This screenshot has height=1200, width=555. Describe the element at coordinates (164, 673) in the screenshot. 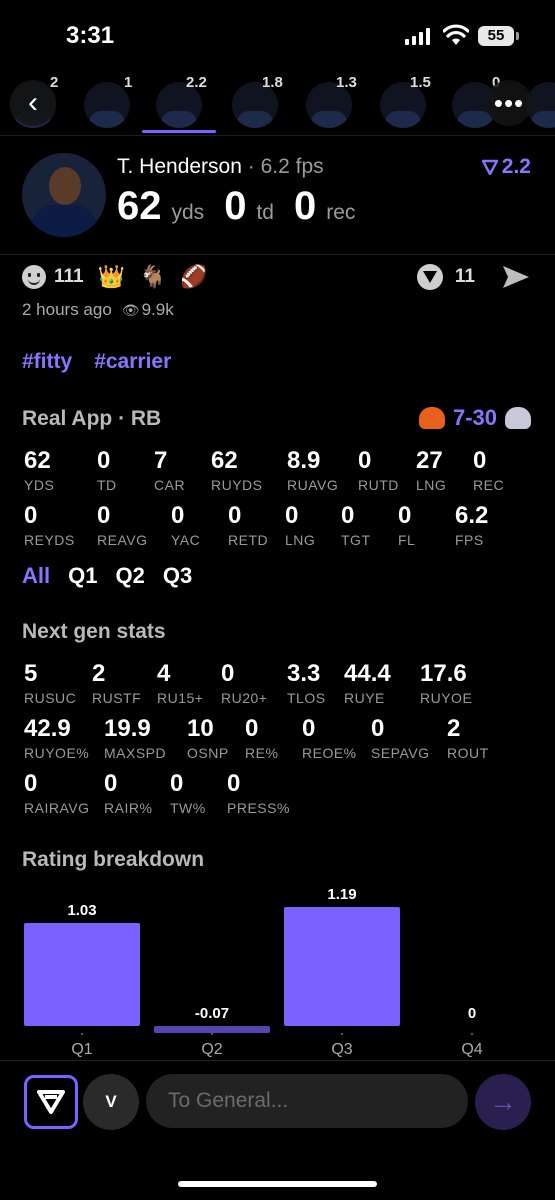

I see `stat-value: 4` at that location.